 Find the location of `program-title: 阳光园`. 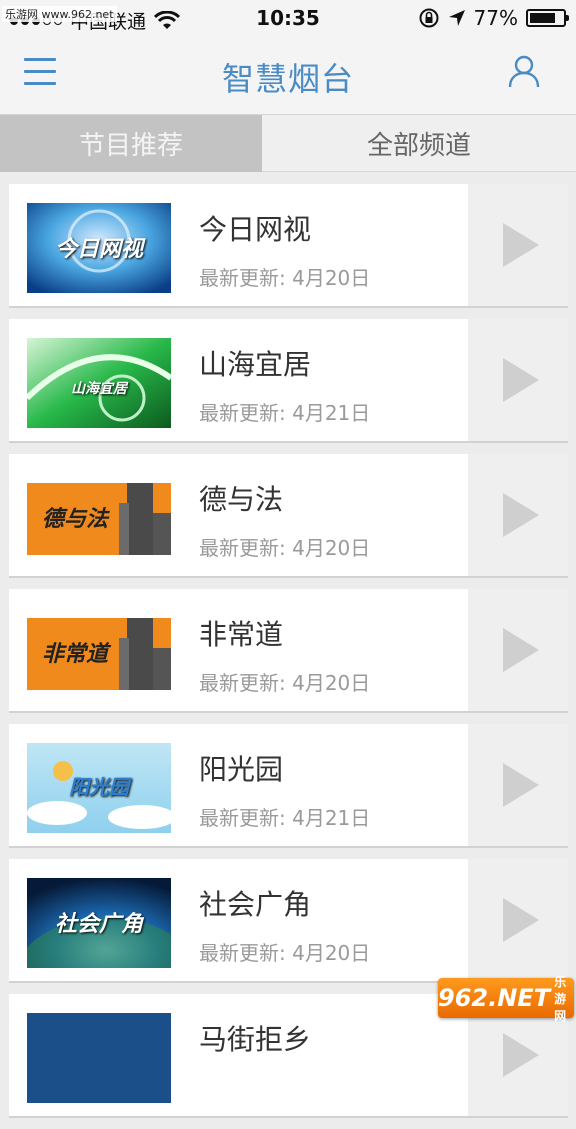

program-title: 阳光园 is located at coordinates (241, 769).